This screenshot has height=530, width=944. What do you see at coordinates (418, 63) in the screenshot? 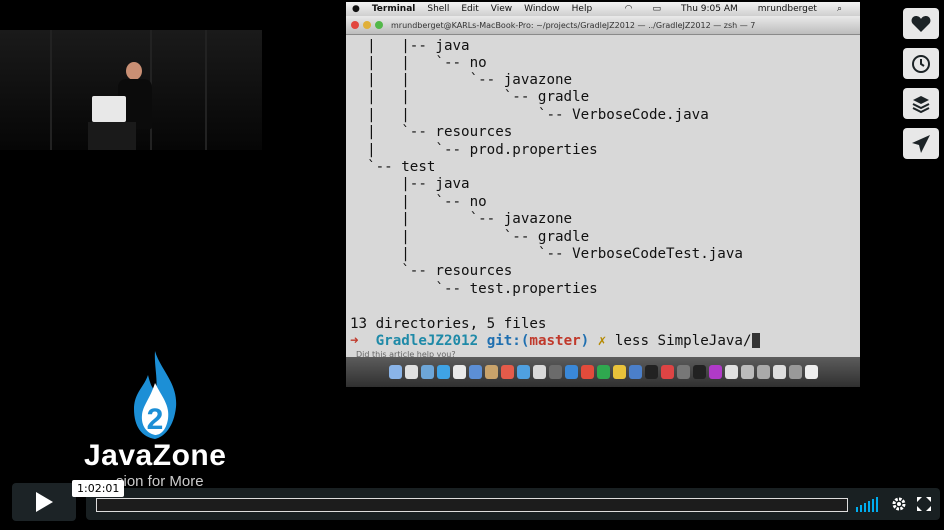
I see `terminal-line: | | `-- no` at bounding box center [418, 63].